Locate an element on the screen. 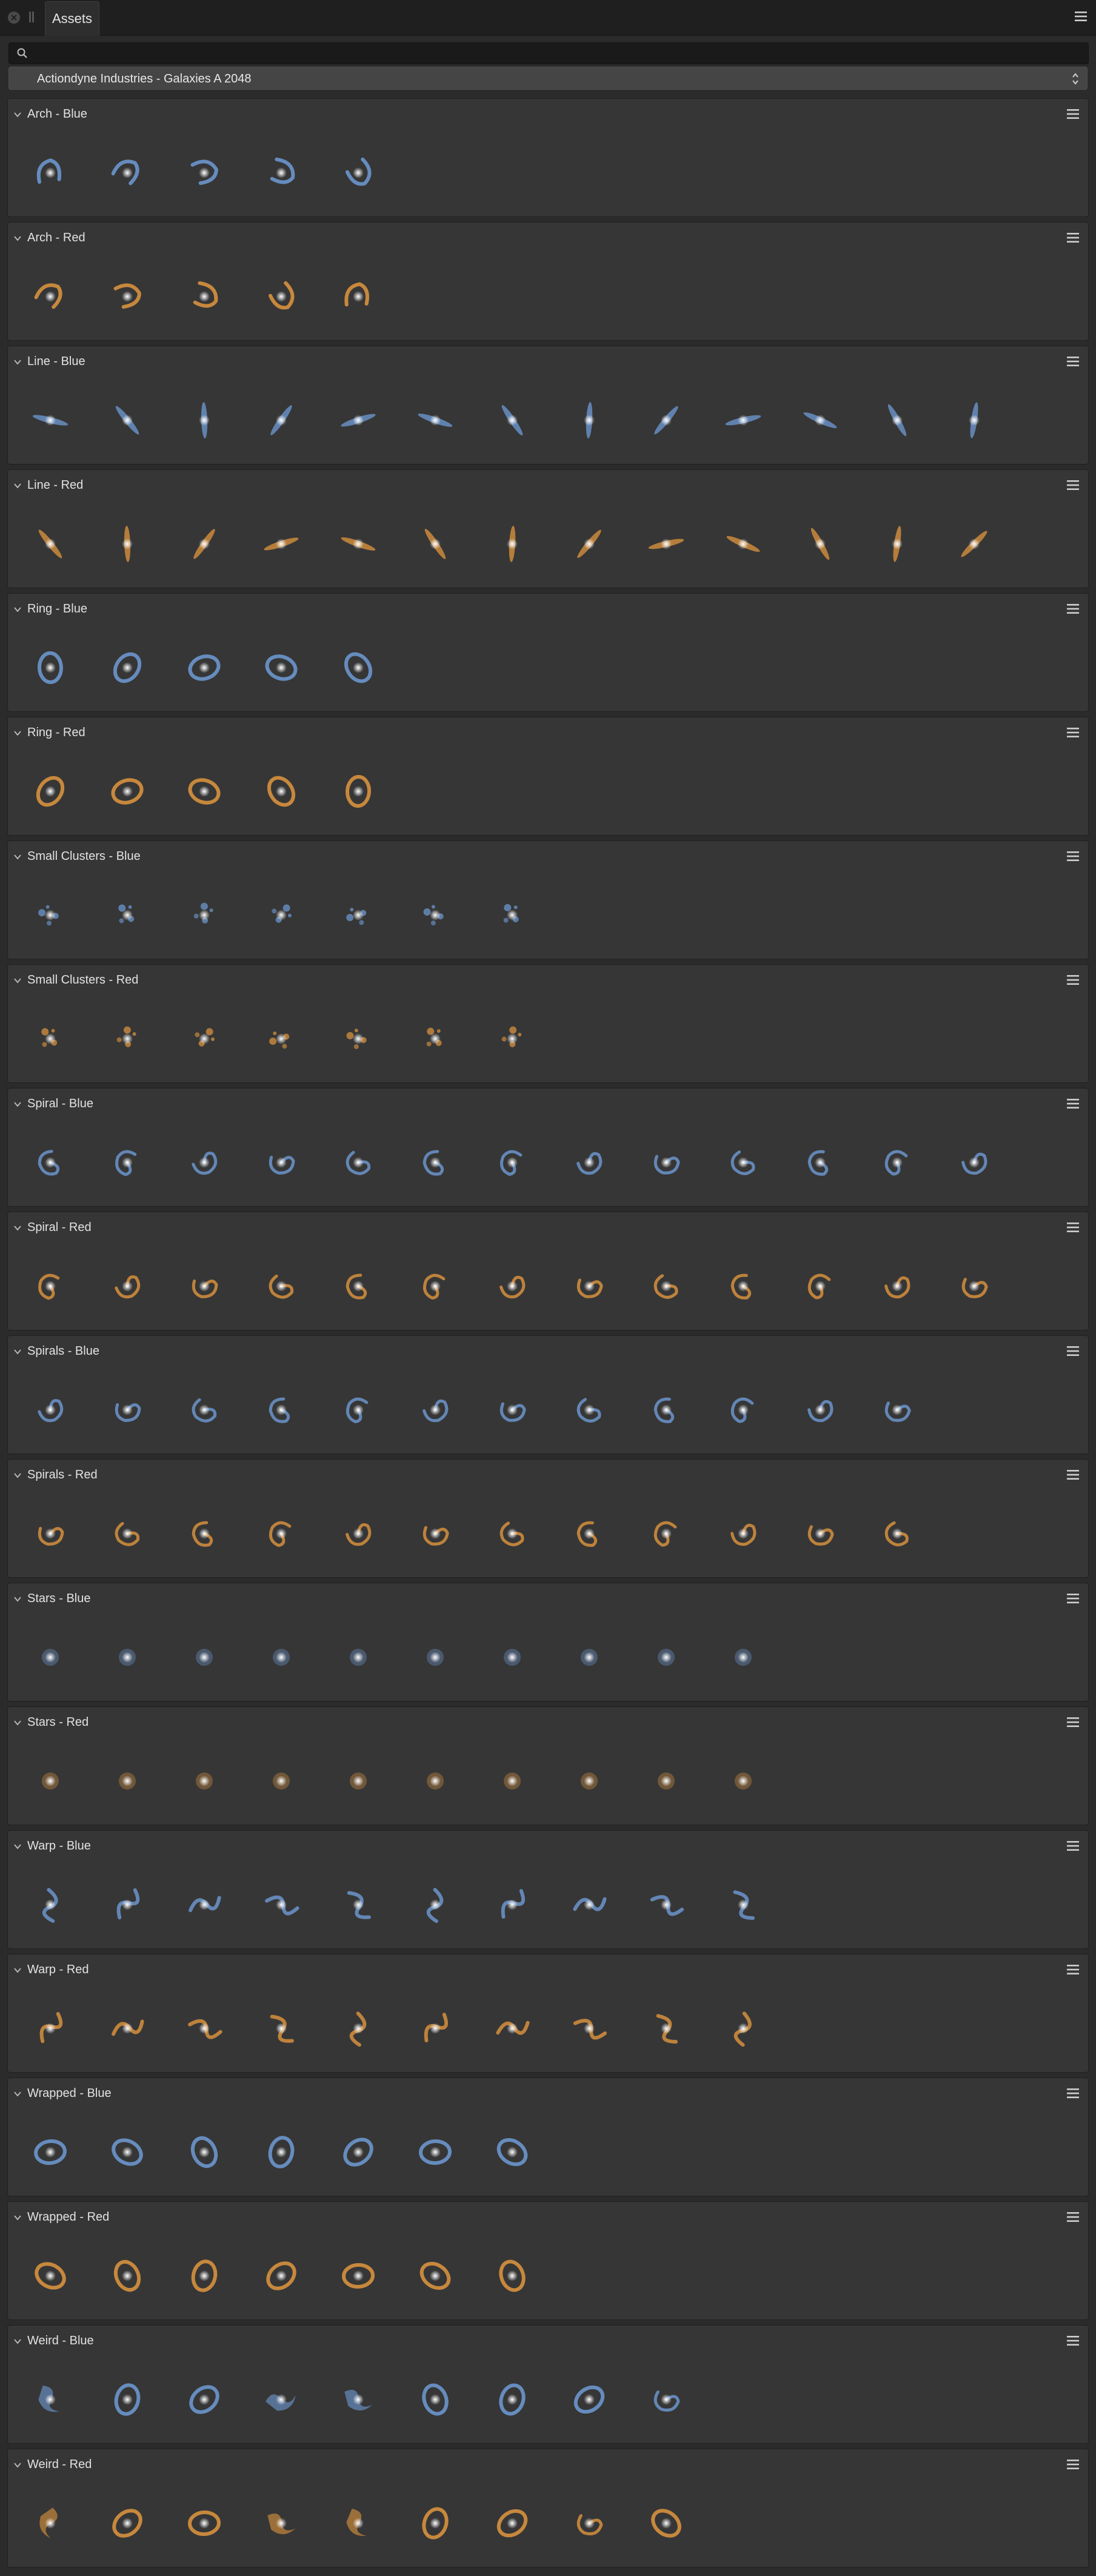  section-title: Warp - Blue is located at coordinates (59, 1846).